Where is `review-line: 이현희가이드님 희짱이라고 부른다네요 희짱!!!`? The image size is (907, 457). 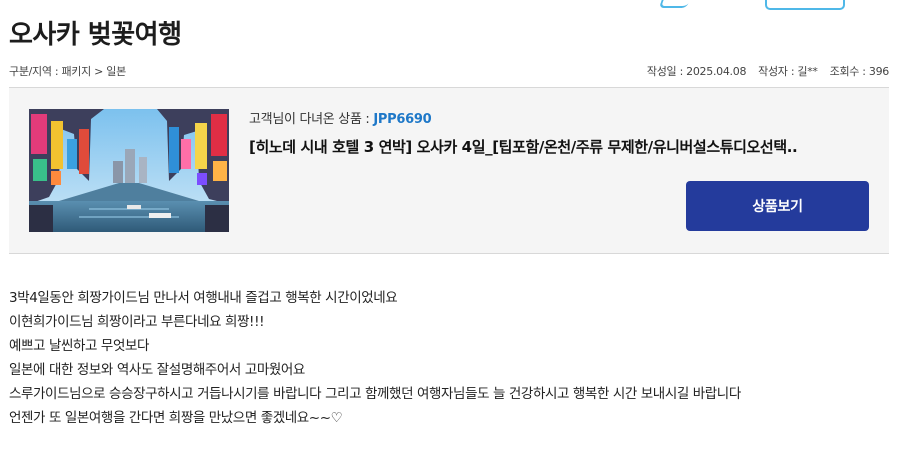 review-line: 이현희가이드님 희짱이라고 부른다네요 희짱!!! is located at coordinates (137, 322).